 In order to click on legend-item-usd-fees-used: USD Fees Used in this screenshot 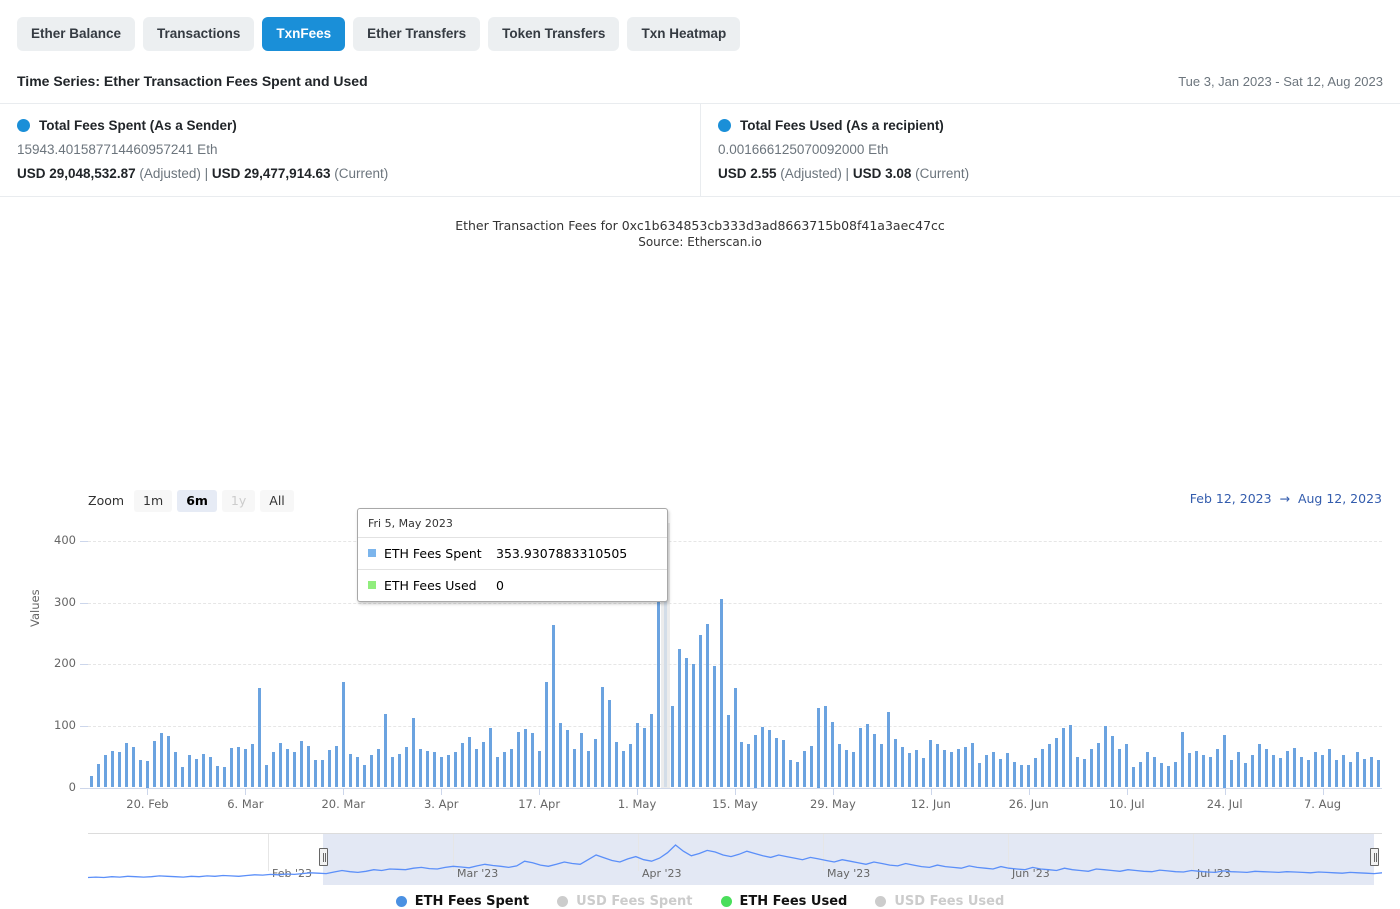, I will do `click(939, 901)`.